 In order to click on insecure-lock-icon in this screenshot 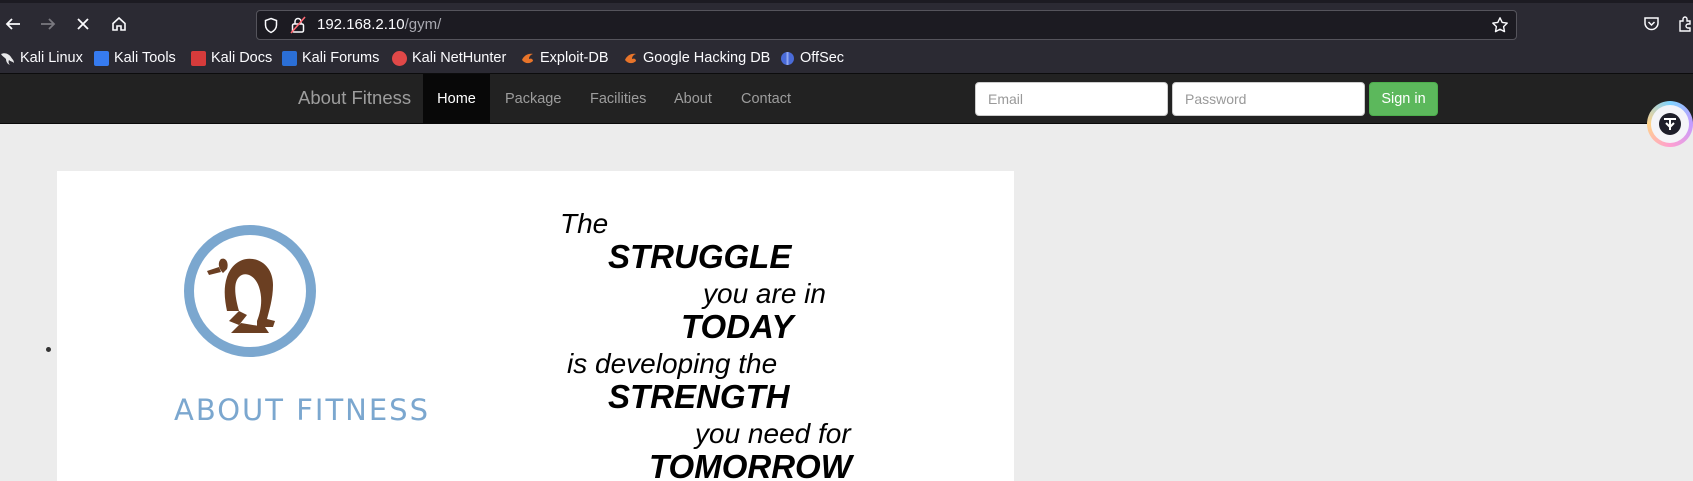, I will do `click(298, 27)`.